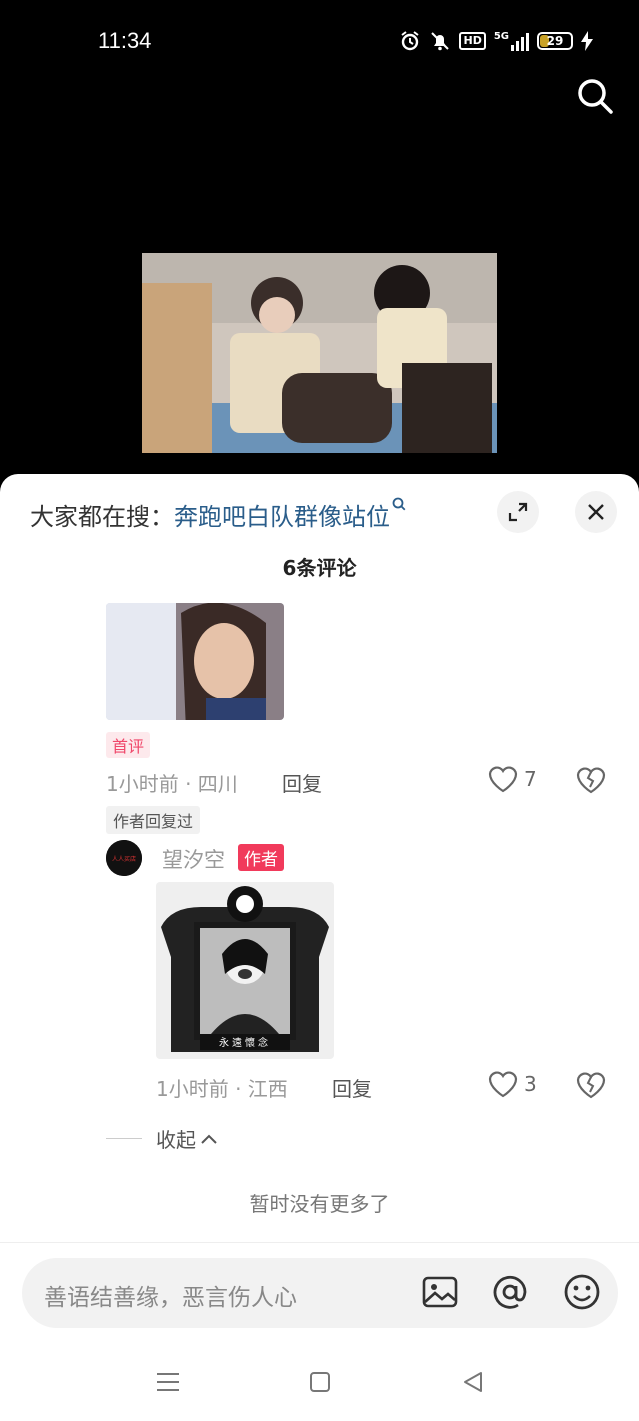 The image size is (639, 1421). I want to click on comment-input: 善语结善缘，恶言伤人心, so click(320, 1293).